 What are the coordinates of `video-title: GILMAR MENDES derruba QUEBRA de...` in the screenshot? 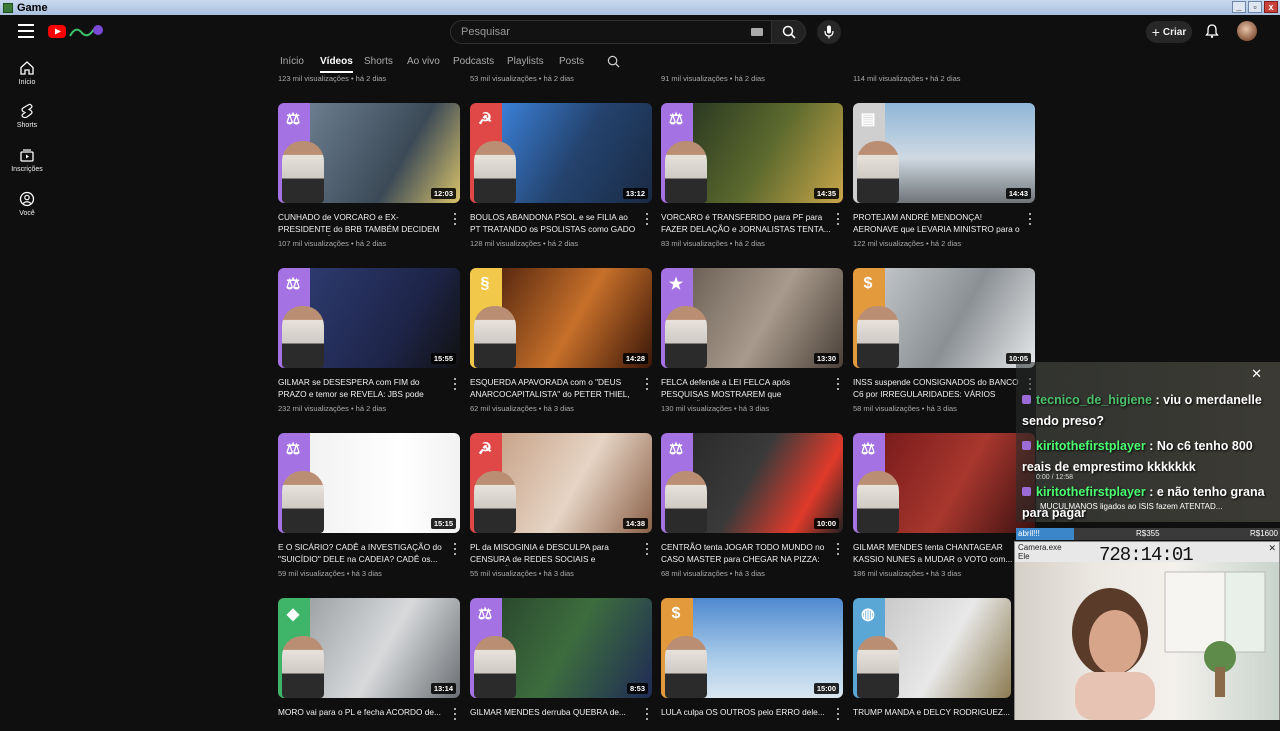 It's located at (555, 719).